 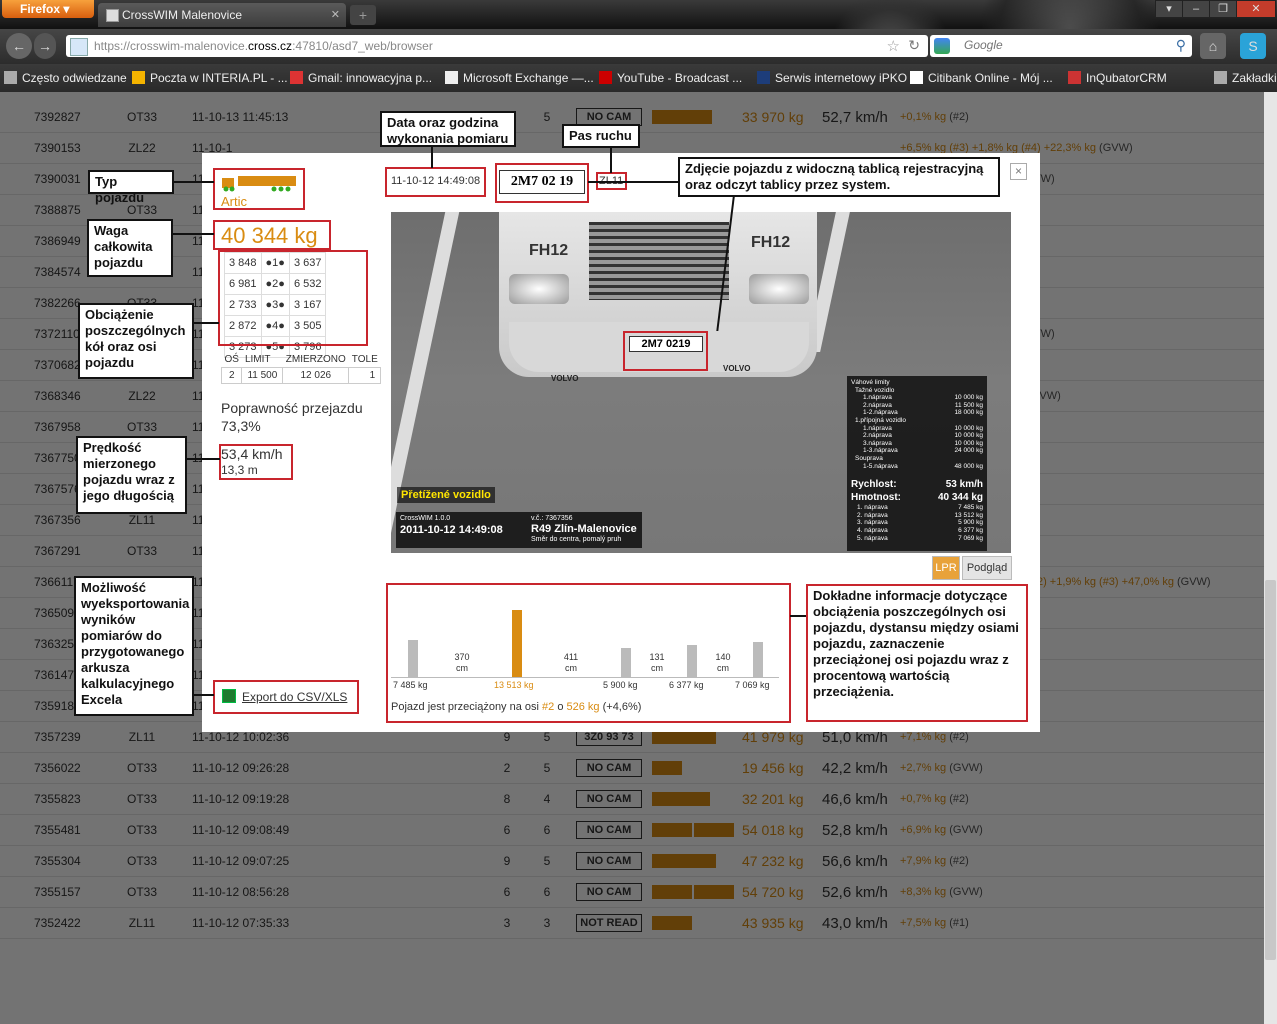 I want to click on scrollbar-thumb, so click(x=1270, y=770).